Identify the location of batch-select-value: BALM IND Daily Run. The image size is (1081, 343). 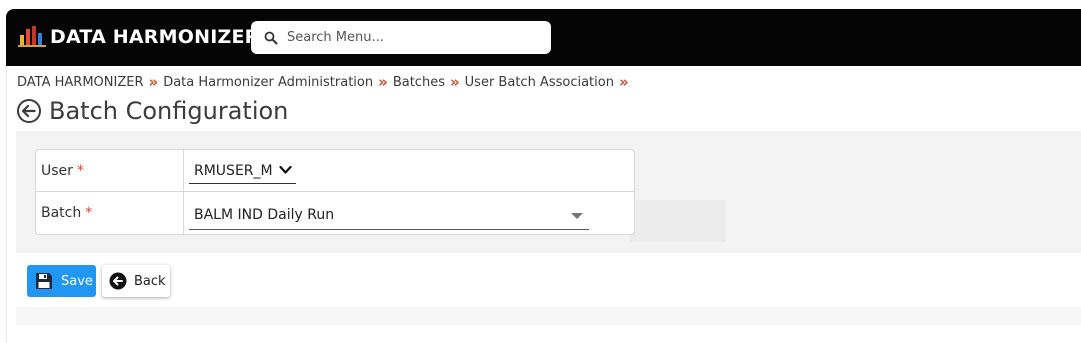
(264, 214).